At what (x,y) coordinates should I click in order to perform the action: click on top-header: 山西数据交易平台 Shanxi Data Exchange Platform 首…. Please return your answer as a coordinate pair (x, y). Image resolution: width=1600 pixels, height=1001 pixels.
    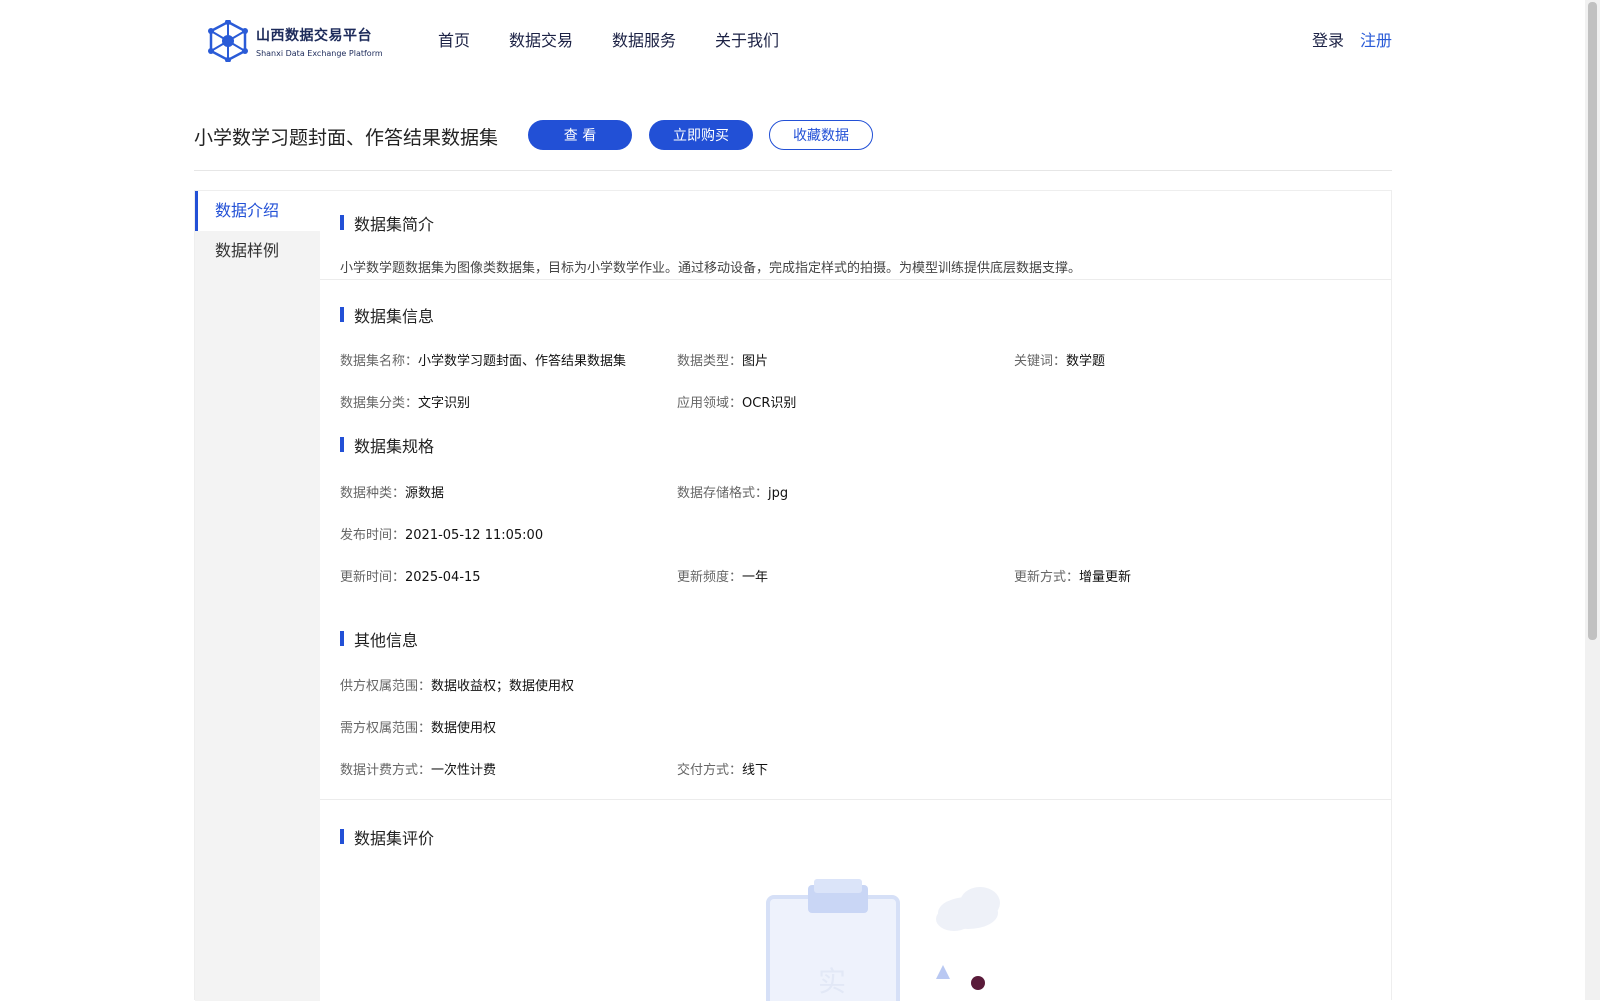
    Looking at the image, I should click on (793, 40).